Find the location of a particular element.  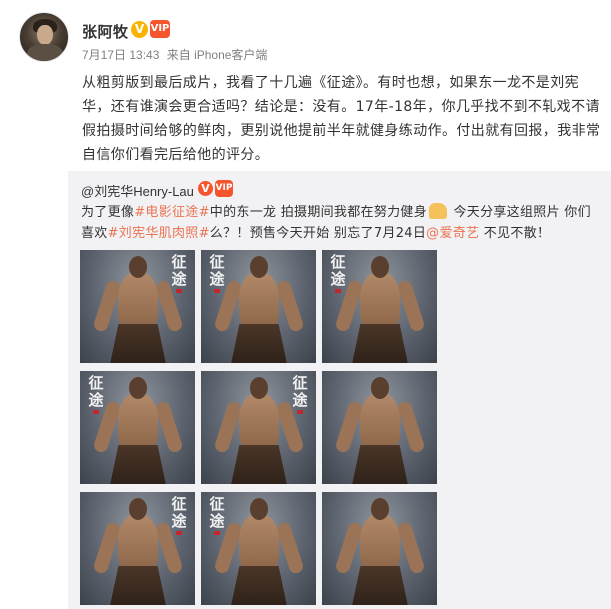

repost-text-part: 中的东一龙 拍摄期间我都在努力健身 is located at coordinates (318, 212).